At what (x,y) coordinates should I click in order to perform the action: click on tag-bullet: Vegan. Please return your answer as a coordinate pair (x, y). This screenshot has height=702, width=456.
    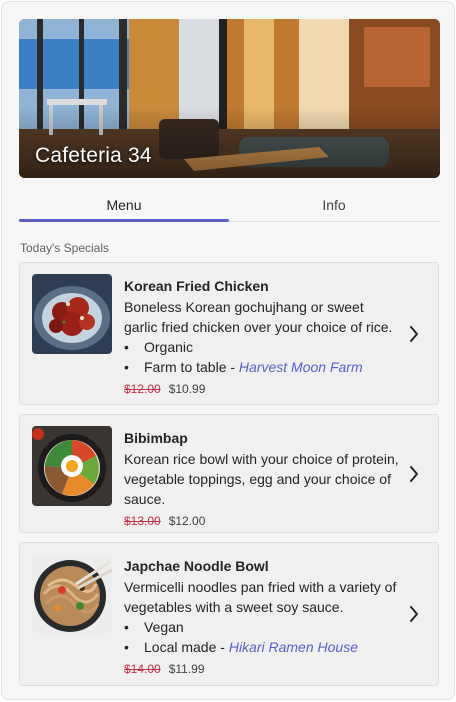
    Looking at the image, I should click on (262, 627).